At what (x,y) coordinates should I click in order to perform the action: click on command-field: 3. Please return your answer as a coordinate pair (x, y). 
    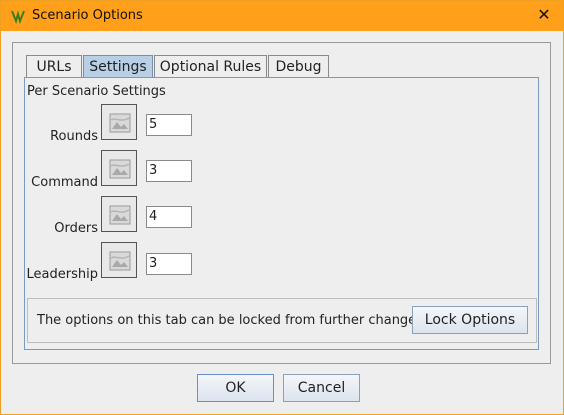
    Looking at the image, I should click on (169, 171).